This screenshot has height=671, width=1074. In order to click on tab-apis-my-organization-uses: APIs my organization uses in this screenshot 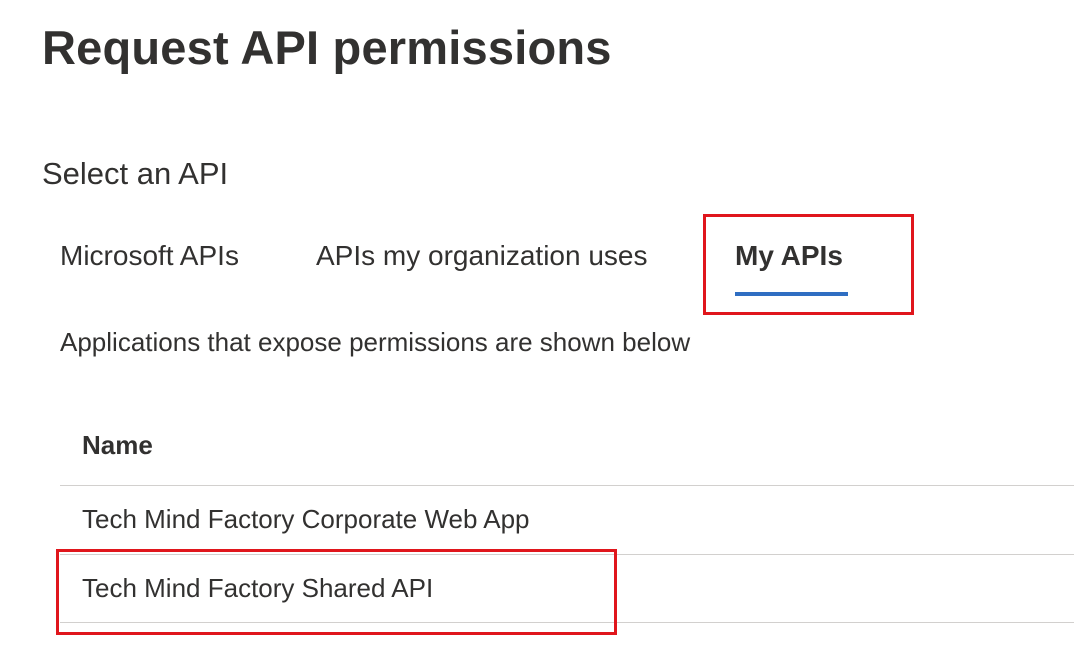, I will do `click(482, 256)`.